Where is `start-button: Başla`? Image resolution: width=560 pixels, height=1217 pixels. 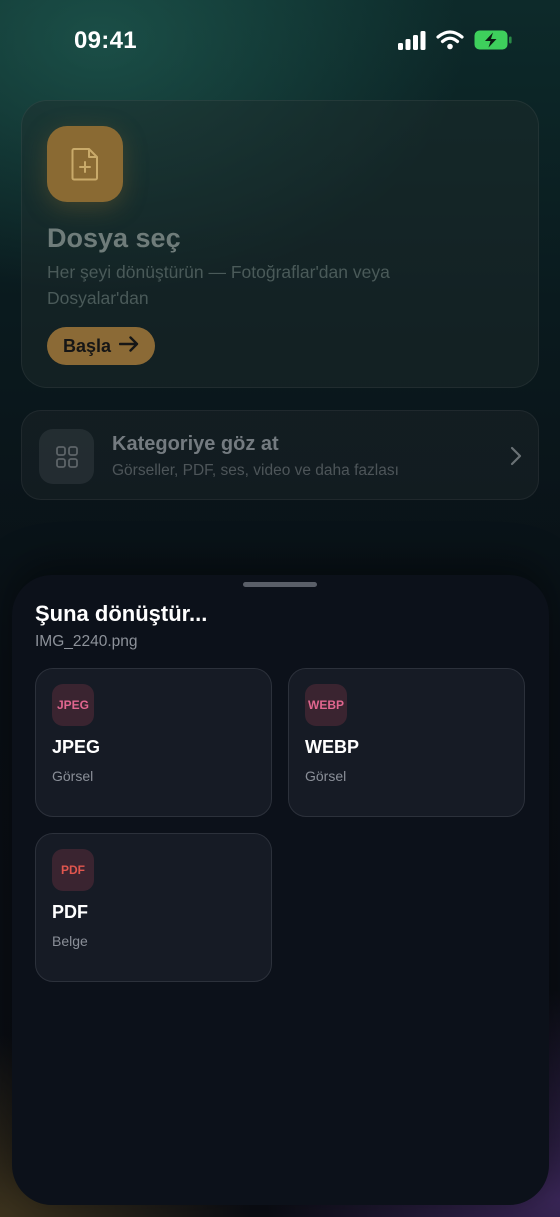
start-button: Başla is located at coordinates (101, 346).